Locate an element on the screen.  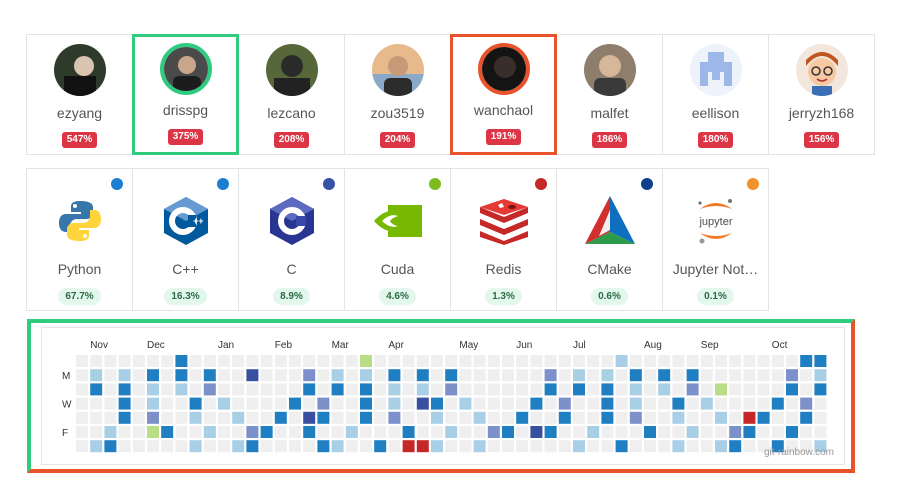
contributor-card: drisspg 375% is located at coordinates (185, 94).